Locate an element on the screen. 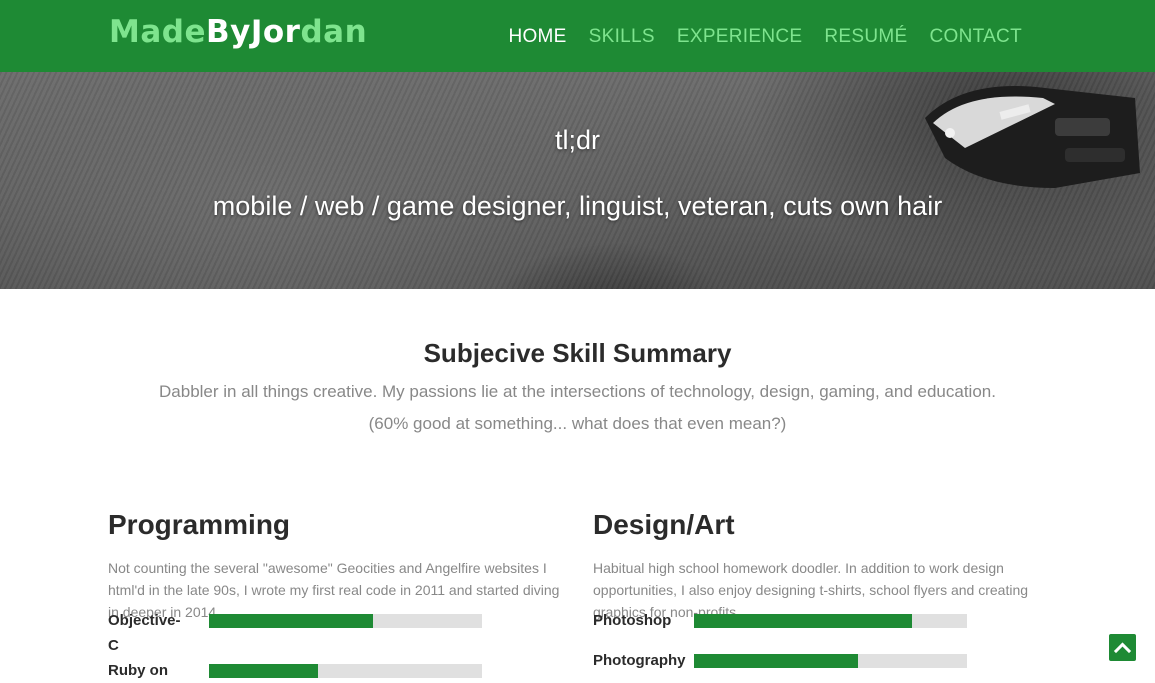 Image resolution: width=1155 pixels, height=683 pixels. logo-part-byjor: ByJor is located at coordinates (253, 32).